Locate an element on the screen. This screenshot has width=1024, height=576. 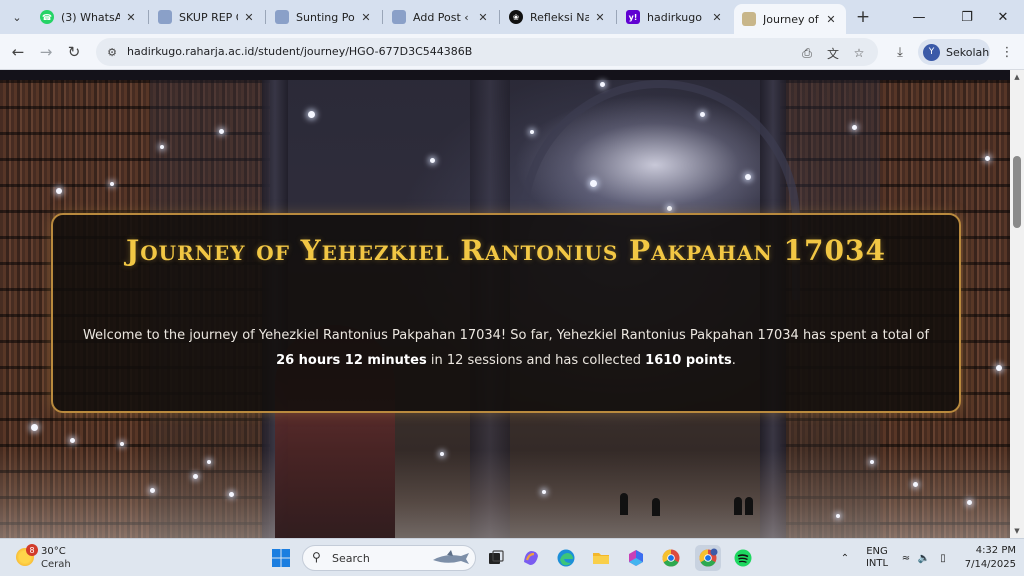
wifi-icon: ≈ is located at coordinates (906, 557).